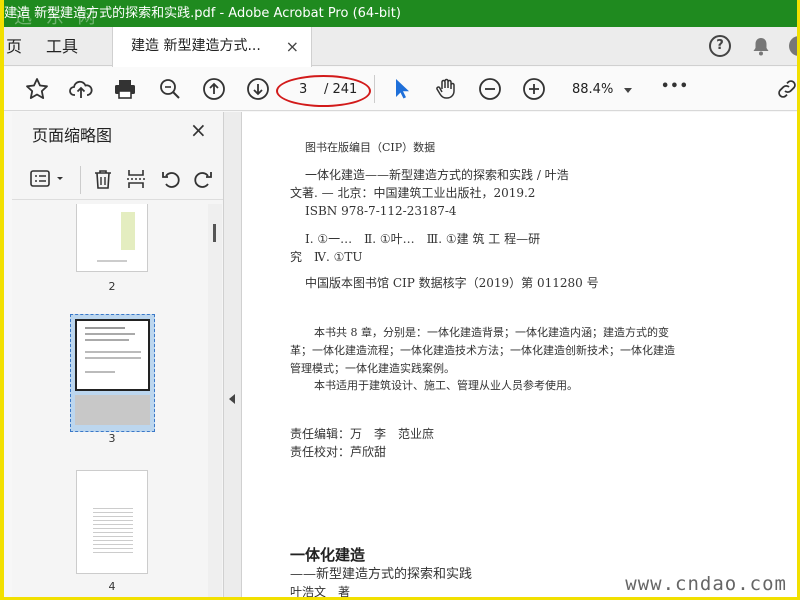 The width and height of the screenshot is (800, 600). Describe the element at coordinates (81, 89) in the screenshot. I see `cloud-upload-icon` at that location.